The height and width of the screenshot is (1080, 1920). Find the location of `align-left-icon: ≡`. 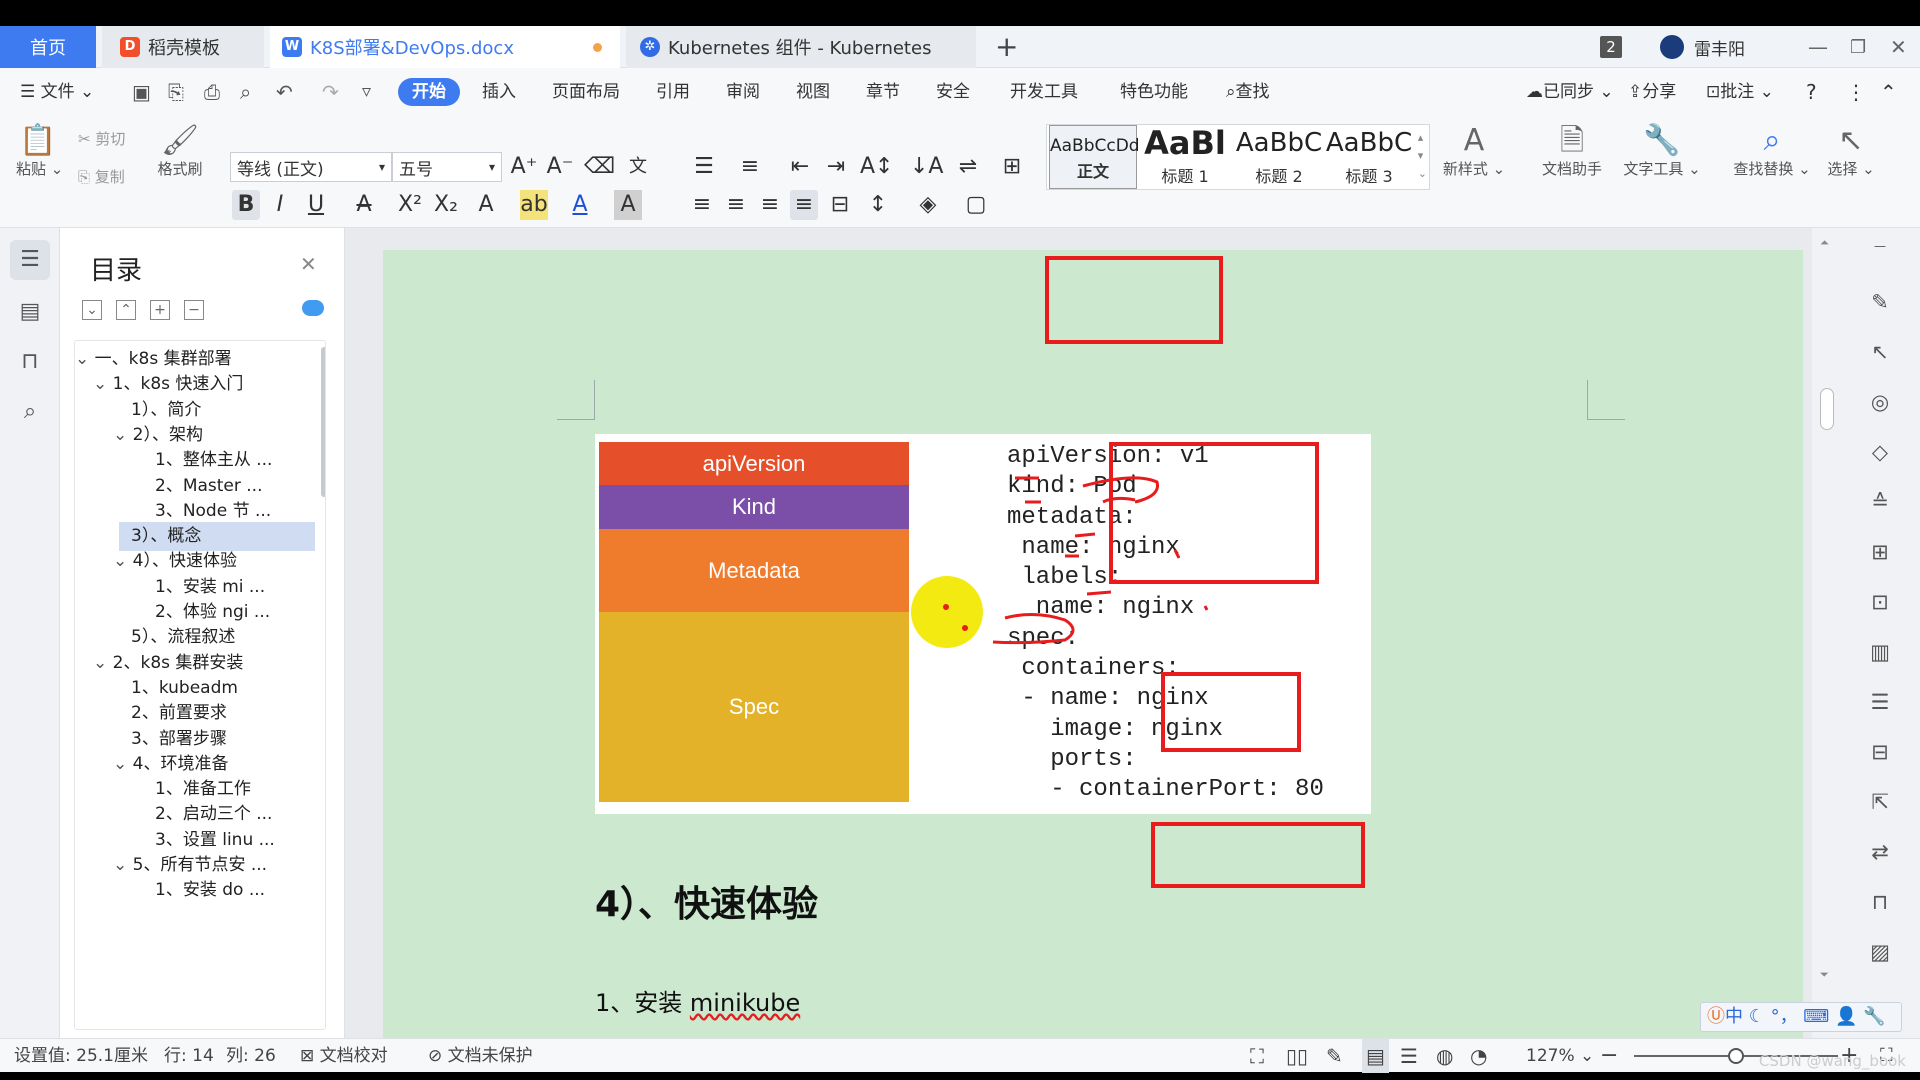

align-left-icon: ≡ is located at coordinates (702, 205).